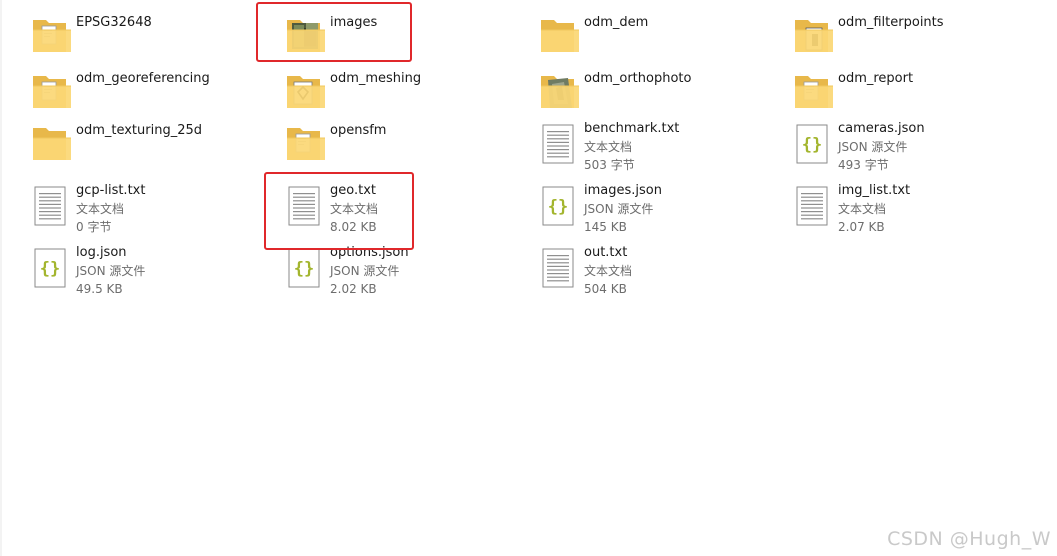 This screenshot has height=556, width=1057. I want to click on item-name: odm_report, so click(876, 78).